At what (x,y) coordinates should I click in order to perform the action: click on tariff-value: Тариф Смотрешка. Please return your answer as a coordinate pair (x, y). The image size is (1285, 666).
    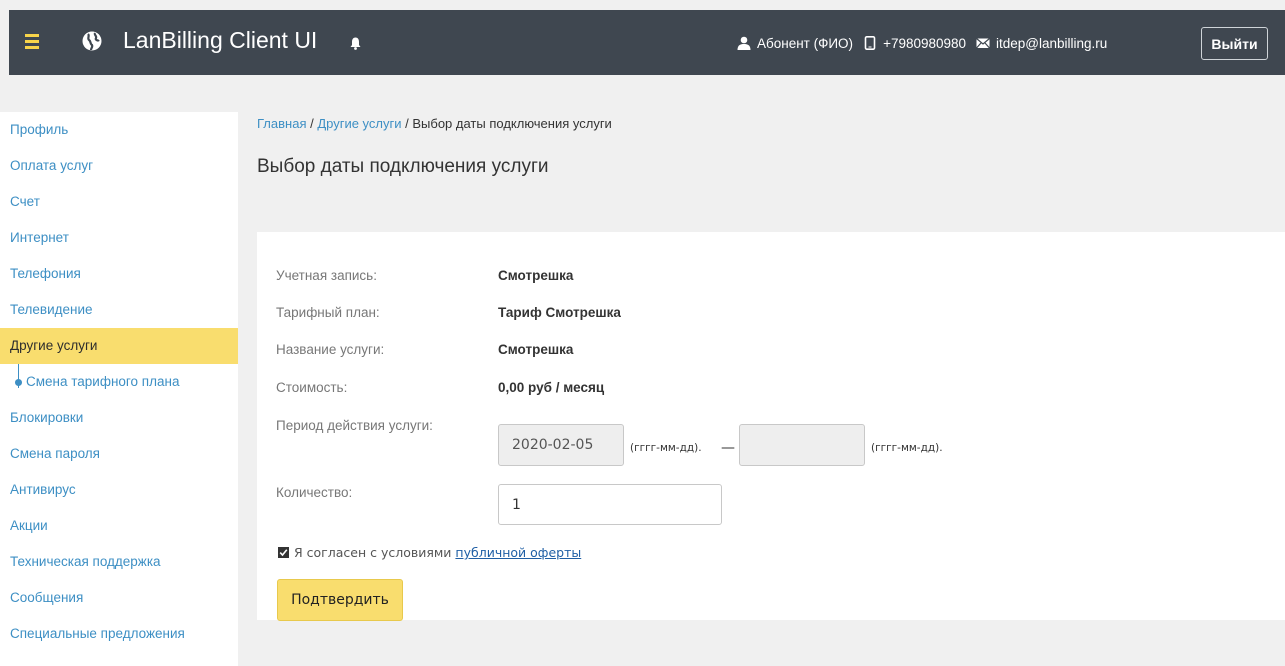
    Looking at the image, I should click on (559, 312).